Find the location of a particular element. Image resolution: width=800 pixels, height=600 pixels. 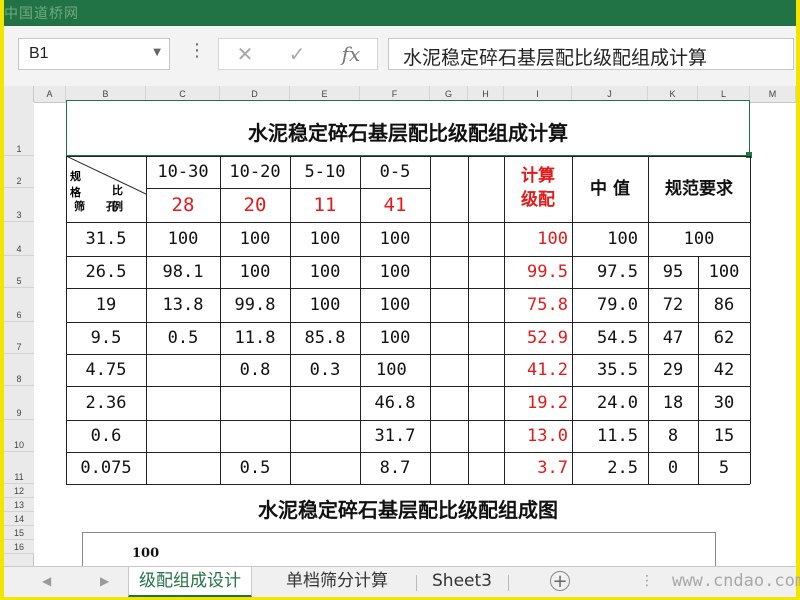

row-header-1: 1 is located at coordinates (19, 129).